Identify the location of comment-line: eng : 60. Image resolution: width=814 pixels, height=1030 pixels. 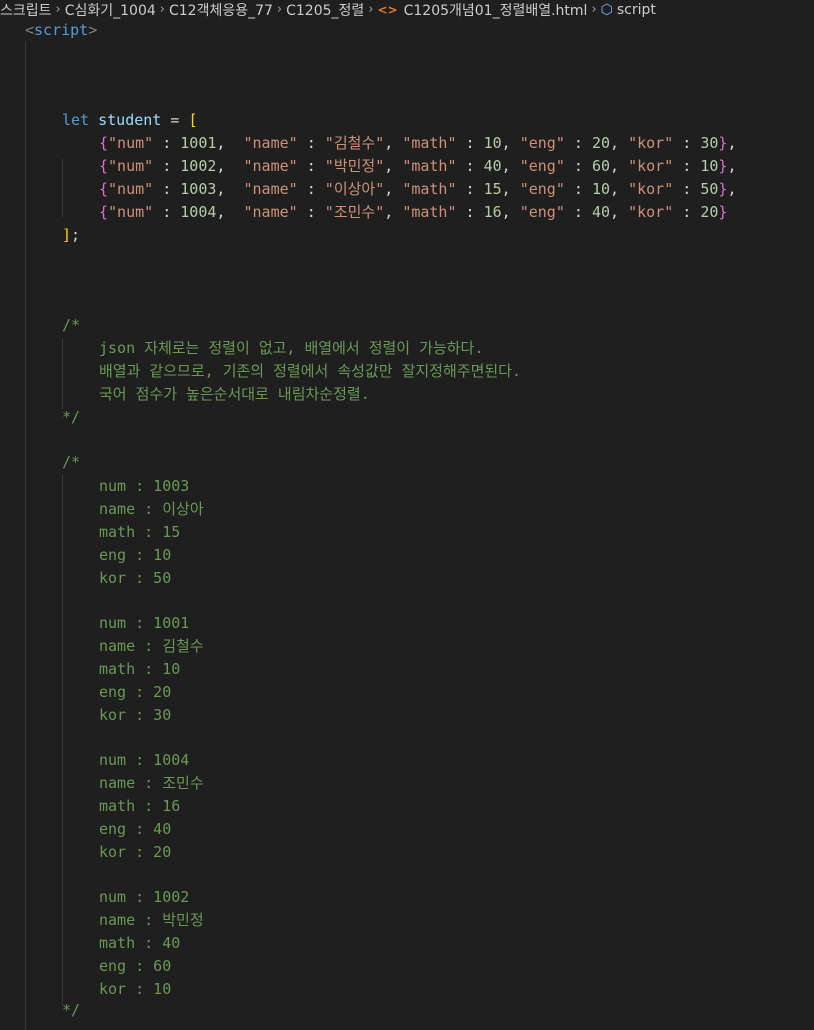
(135, 966).